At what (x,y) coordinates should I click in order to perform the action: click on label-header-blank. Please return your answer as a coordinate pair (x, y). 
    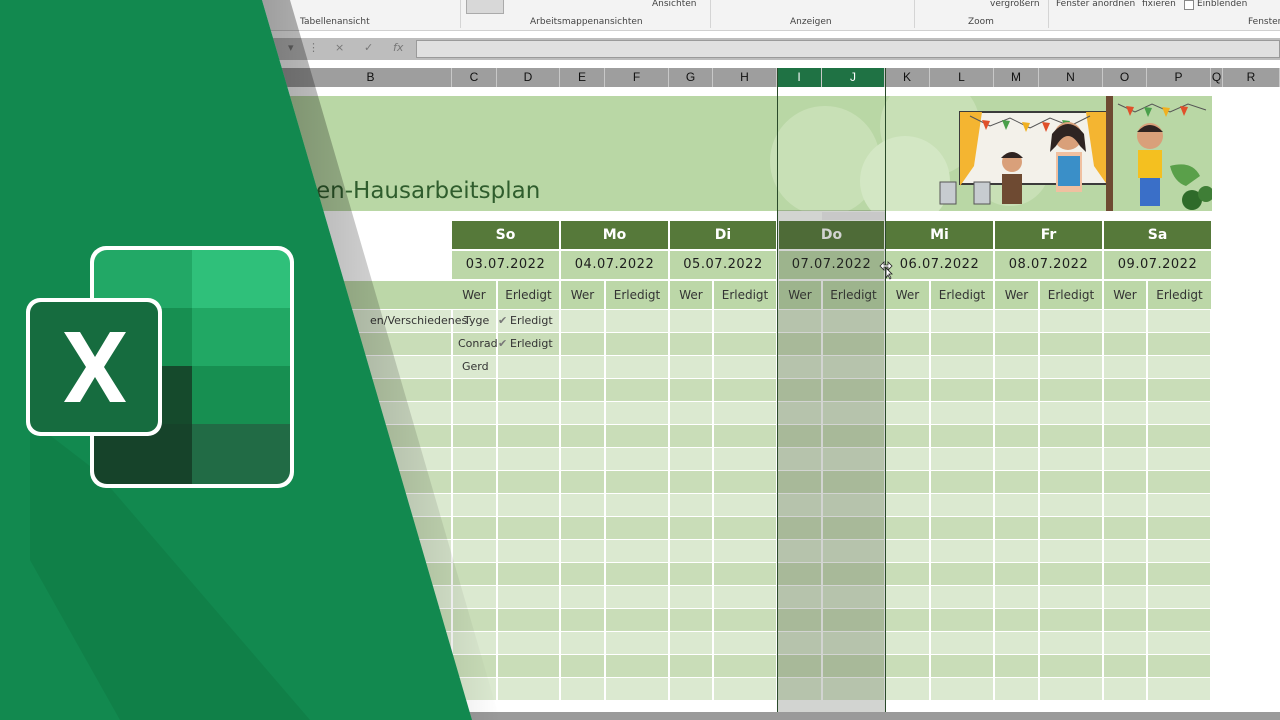
    Looking at the image, I should click on (371, 250).